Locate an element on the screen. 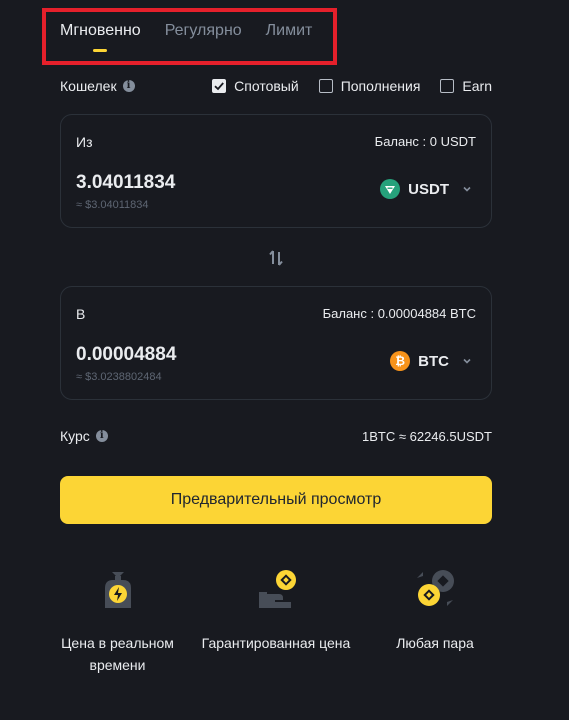 This screenshot has width=569, height=720. funding-wallet-option: Пополнения is located at coordinates (369, 86).